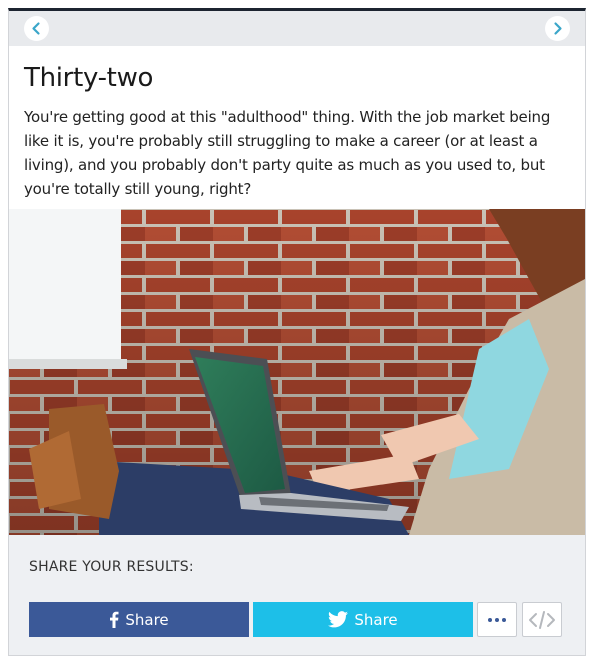  I want to click on facebook-share-button: Share, so click(139, 619).